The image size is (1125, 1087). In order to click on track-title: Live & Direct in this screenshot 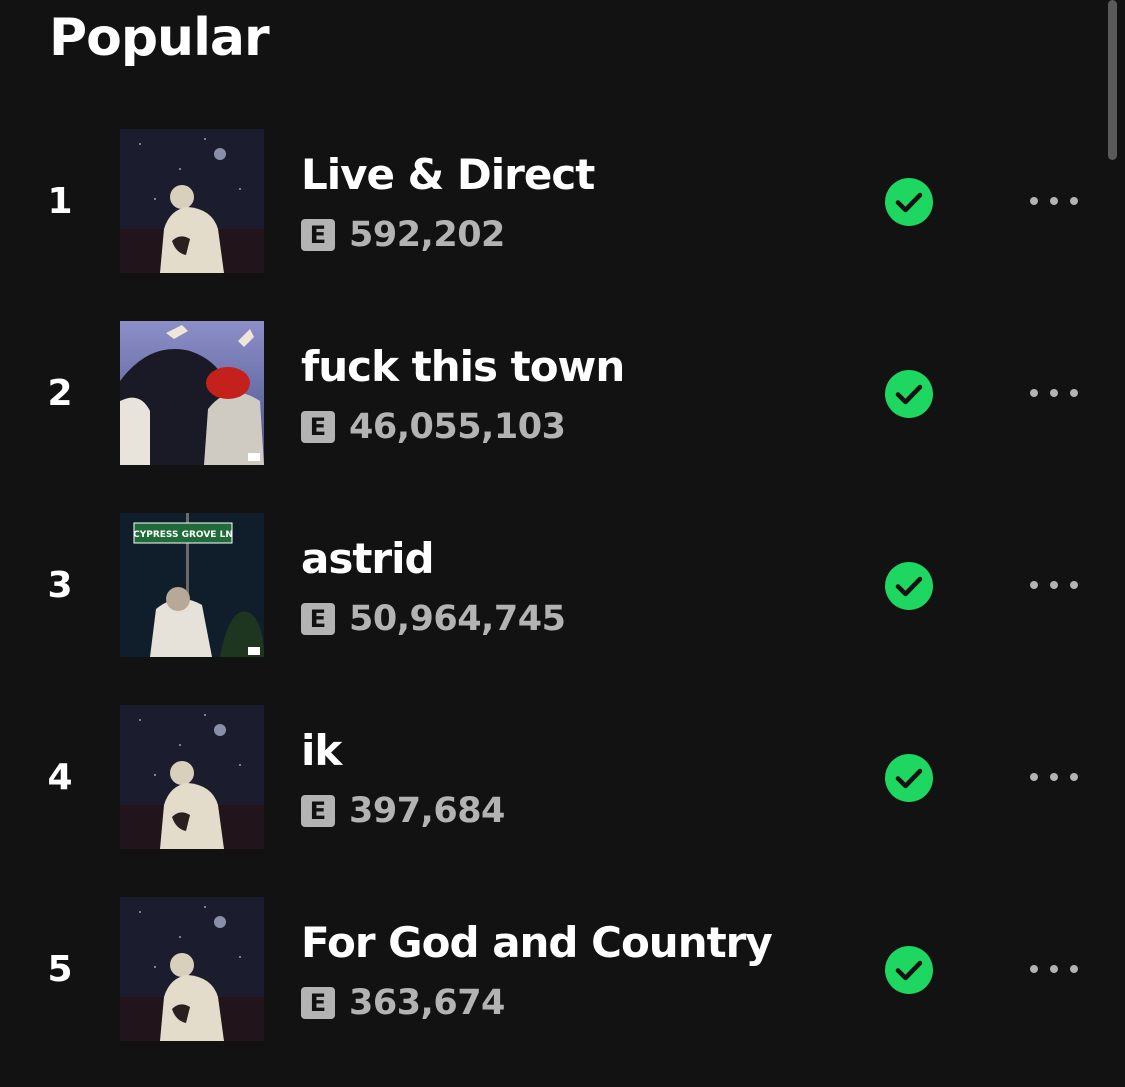, I will do `click(448, 175)`.